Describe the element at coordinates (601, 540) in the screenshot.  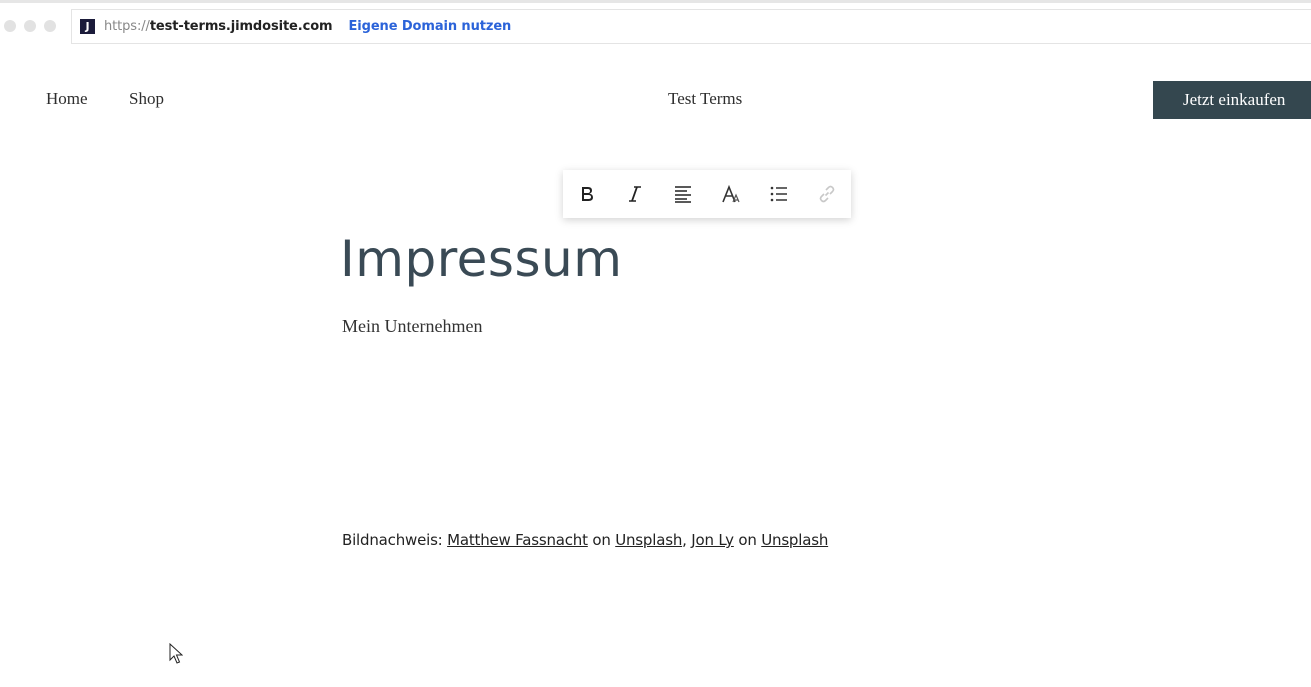
I see `credits-on-1: on` at that location.